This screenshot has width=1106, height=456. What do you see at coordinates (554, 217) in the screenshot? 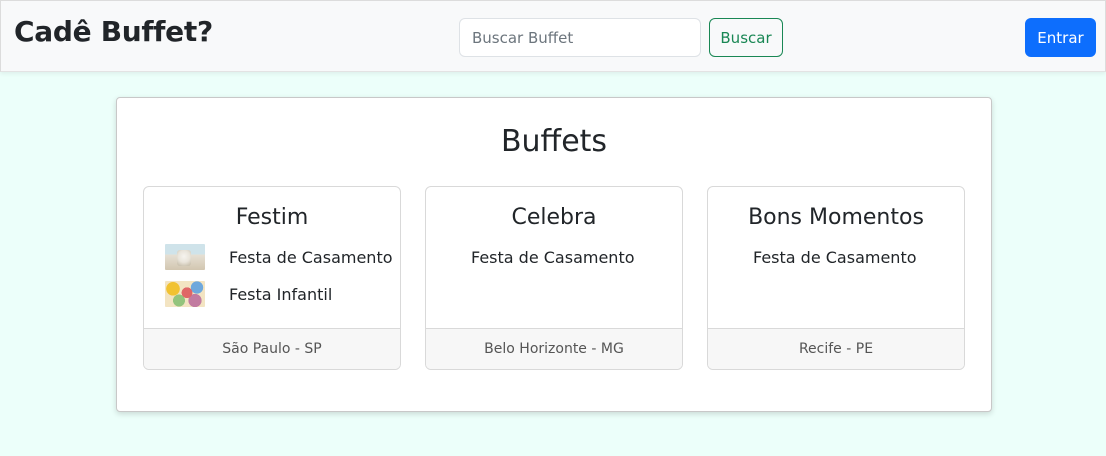
I see `buffet-name: Celebra` at bounding box center [554, 217].